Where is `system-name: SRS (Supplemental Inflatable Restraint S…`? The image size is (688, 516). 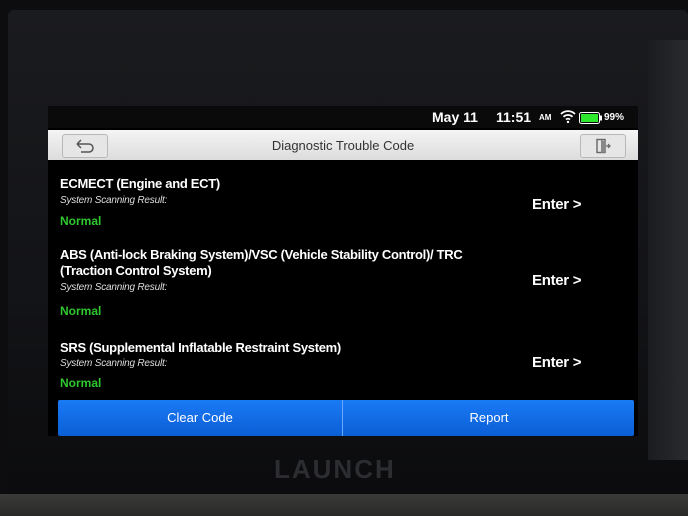
system-name: SRS (Supplemental Inflatable Restraint S… is located at coordinates (200, 347).